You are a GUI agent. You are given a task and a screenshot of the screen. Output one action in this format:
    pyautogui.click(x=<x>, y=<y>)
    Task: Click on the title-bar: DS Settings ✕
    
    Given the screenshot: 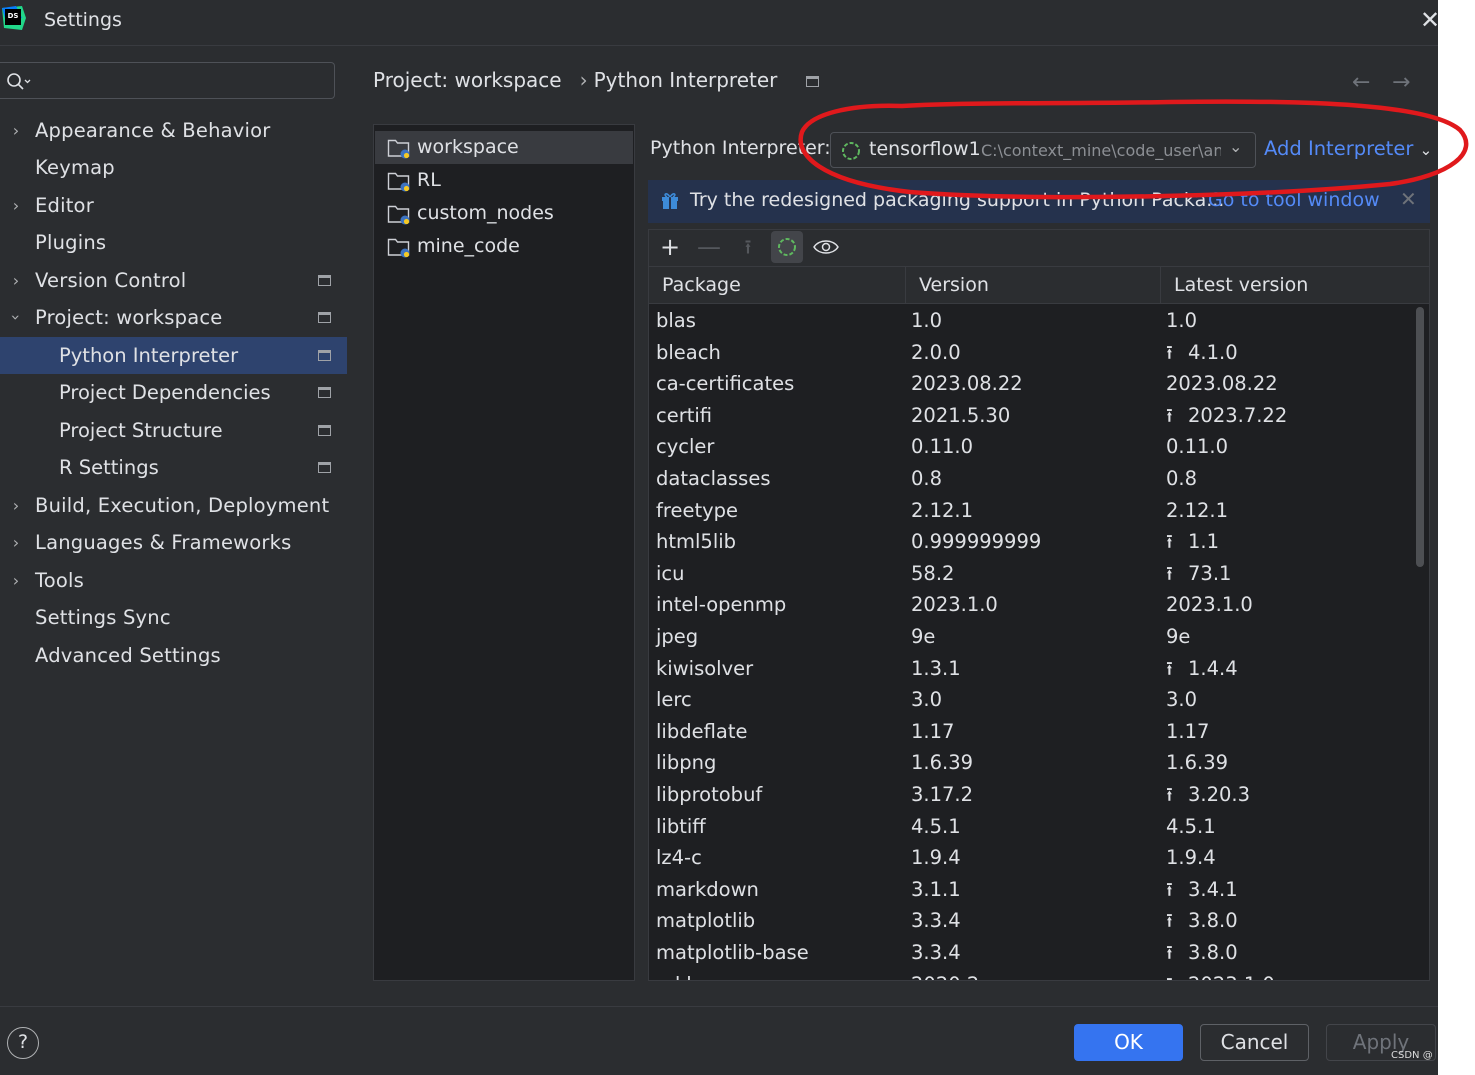 What is the action you would take?
    pyautogui.click(x=720, y=23)
    